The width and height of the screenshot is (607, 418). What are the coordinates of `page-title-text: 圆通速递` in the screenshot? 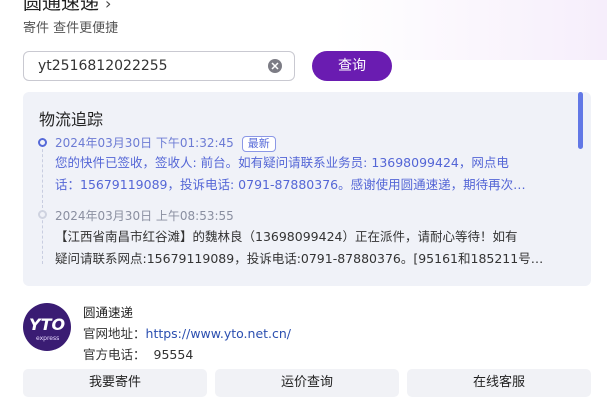 It's located at (61, 7).